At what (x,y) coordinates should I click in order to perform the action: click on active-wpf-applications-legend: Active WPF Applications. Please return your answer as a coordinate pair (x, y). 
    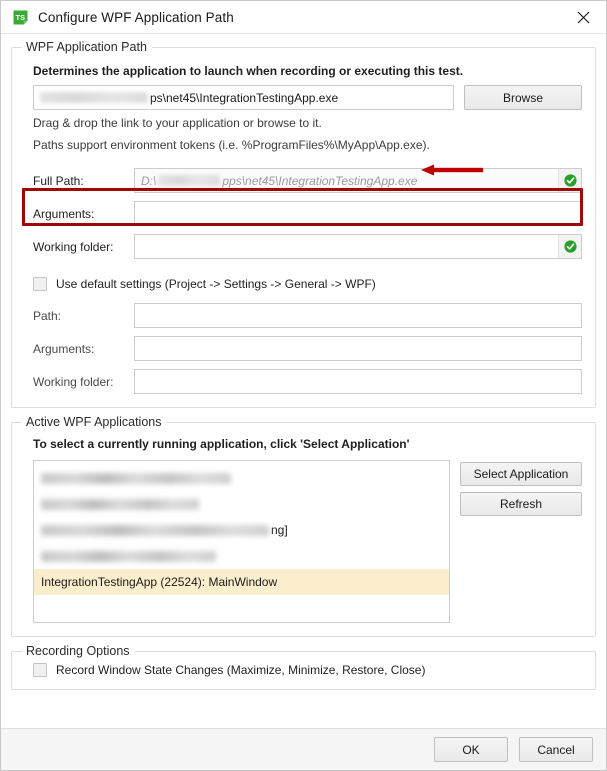
    Looking at the image, I should click on (94, 422).